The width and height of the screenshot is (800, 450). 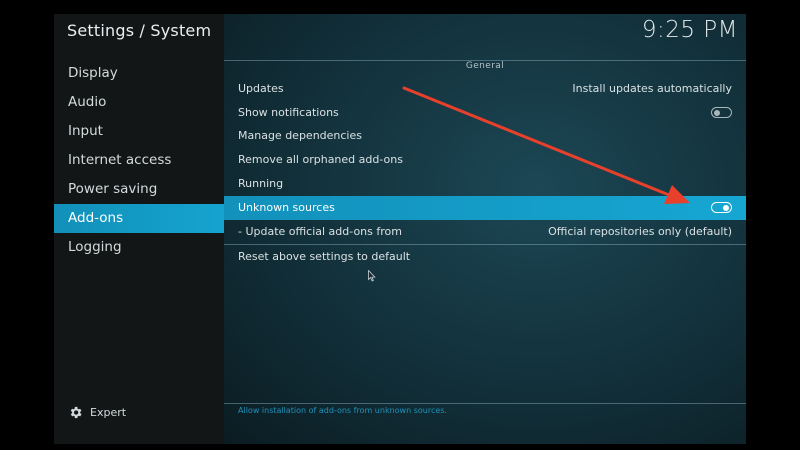 What do you see at coordinates (721, 112) in the screenshot?
I see `toggle-switch-off` at bounding box center [721, 112].